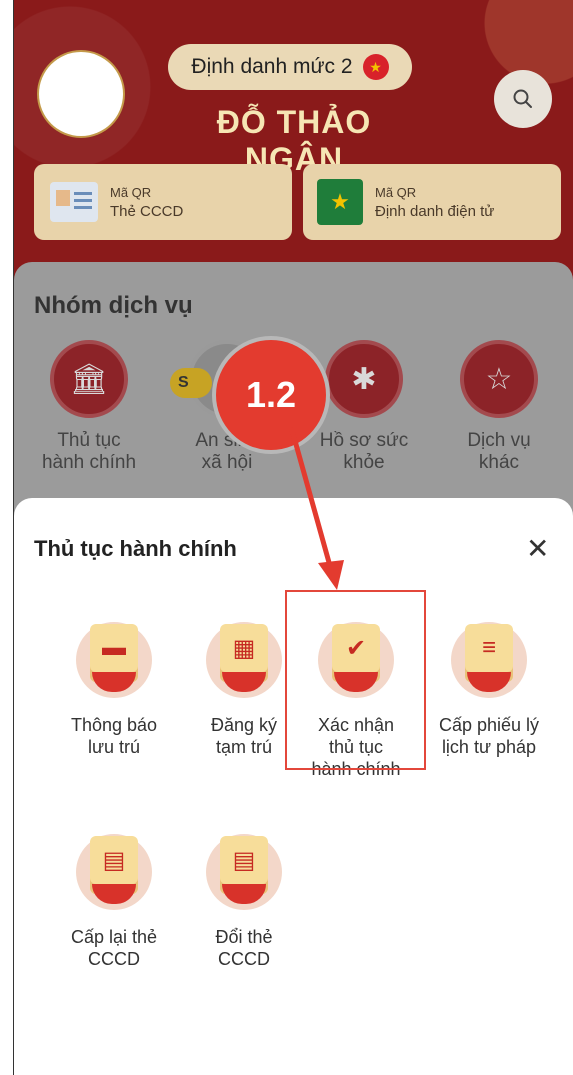 The height and width of the screenshot is (1075, 573). I want to click on notice-icon: ▬, so click(114, 658).